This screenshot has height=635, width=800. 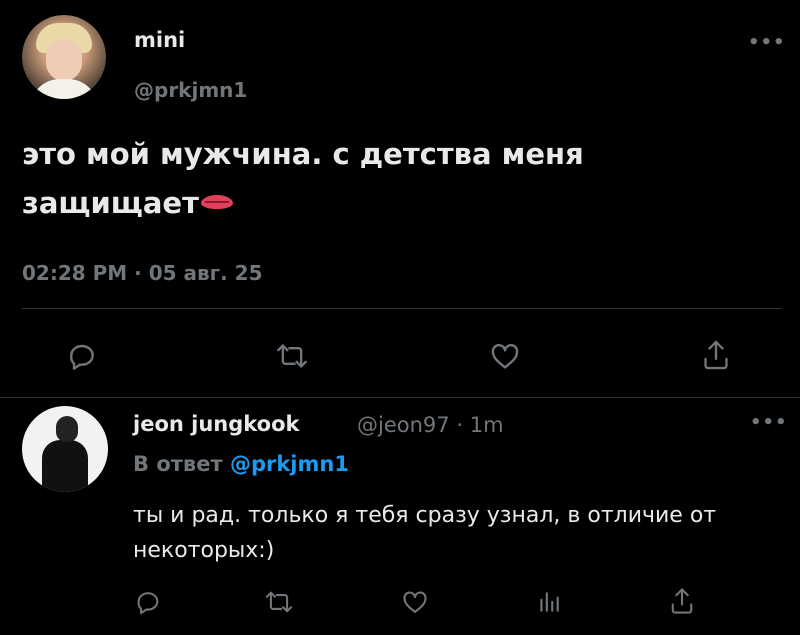 I want to click on reply-more-options-icon: •••, so click(x=769, y=422).